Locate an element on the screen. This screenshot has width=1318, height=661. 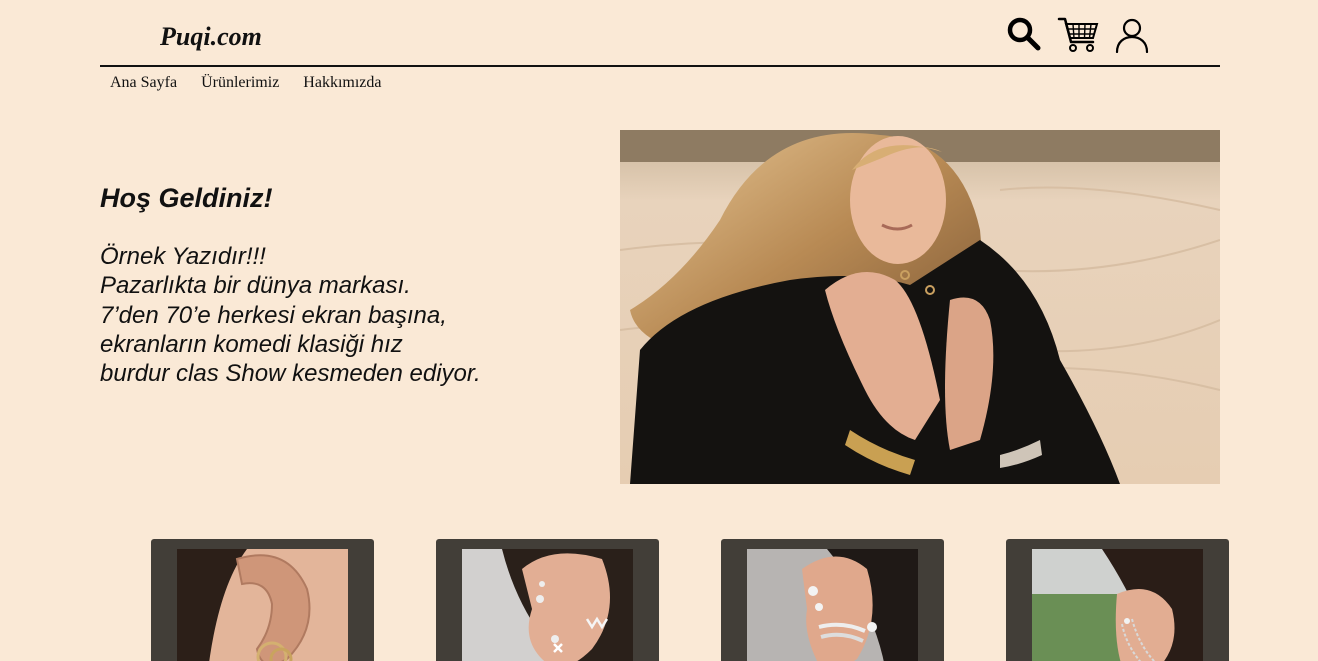
hero-line: burdur clas Show kesmeden ediyor. is located at coordinates (290, 374).